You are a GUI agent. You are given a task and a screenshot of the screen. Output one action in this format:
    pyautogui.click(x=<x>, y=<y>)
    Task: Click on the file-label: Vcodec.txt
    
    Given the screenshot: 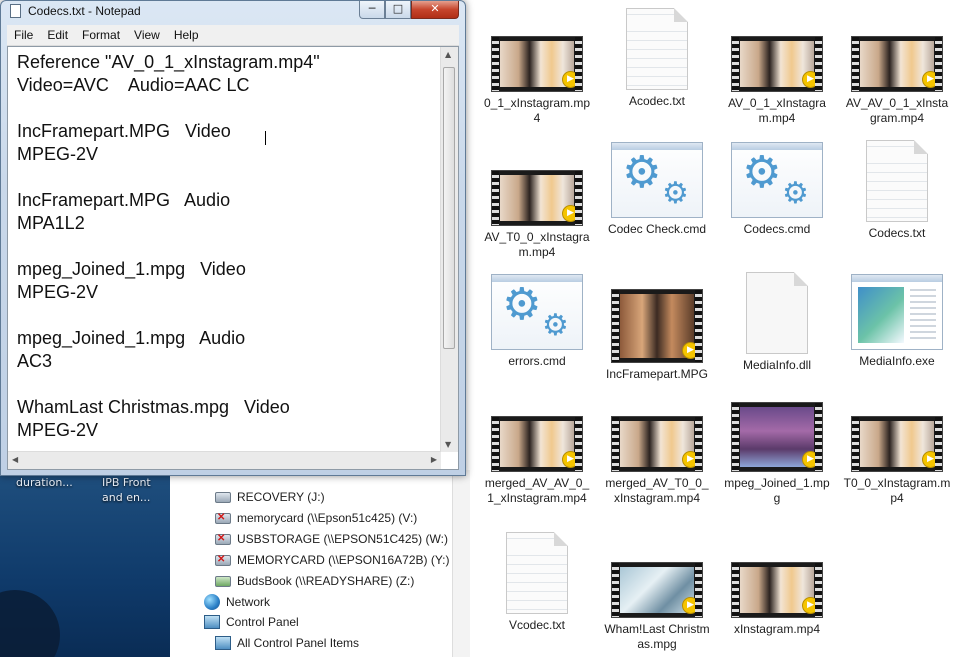 What is the action you would take?
    pyautogui.click(x=537, y=625)
    